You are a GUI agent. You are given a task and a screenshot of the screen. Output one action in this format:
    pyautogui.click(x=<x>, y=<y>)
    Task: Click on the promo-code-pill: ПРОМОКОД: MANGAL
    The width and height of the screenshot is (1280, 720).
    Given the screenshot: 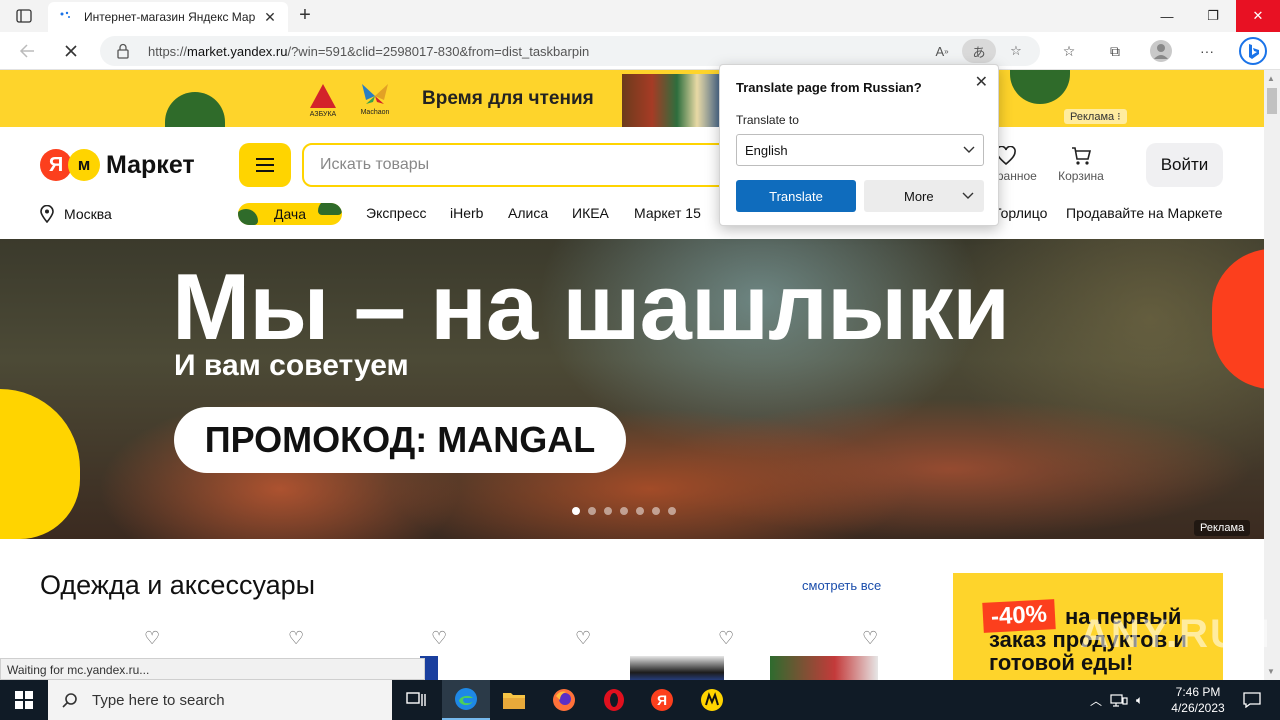 What is the action you would take?
    pyautogui.click(x=400, y=440)
    